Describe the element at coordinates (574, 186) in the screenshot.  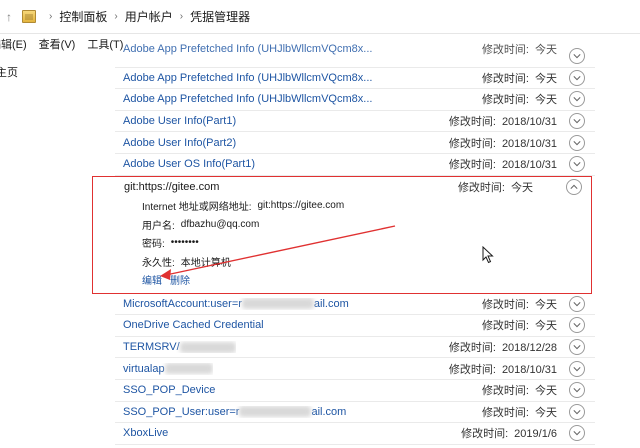
I see `collapse-chevron-icon` at that location.